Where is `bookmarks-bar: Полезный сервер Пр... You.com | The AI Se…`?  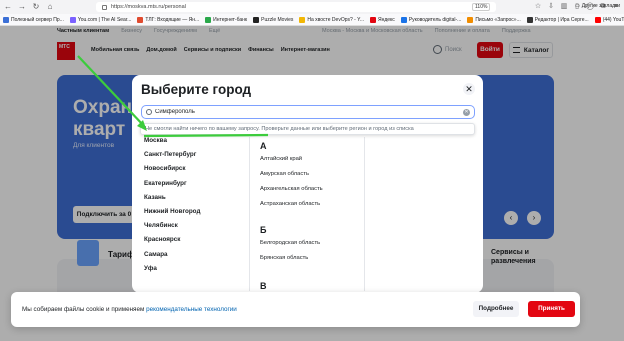
bookmarks-bar: Полезный сервер Пр... You.com | The AI Se… is located at coordinates (312, 20).